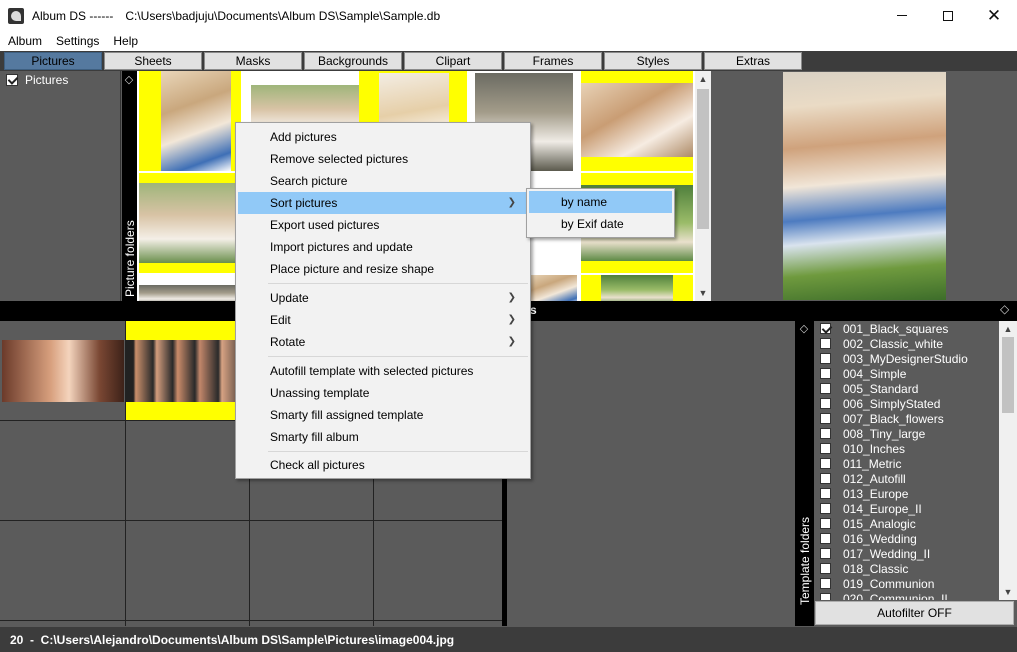  Describe the element at coordinates (906, 583) in the screenshot. I see `template-list-item: 019_Communion` at that location.